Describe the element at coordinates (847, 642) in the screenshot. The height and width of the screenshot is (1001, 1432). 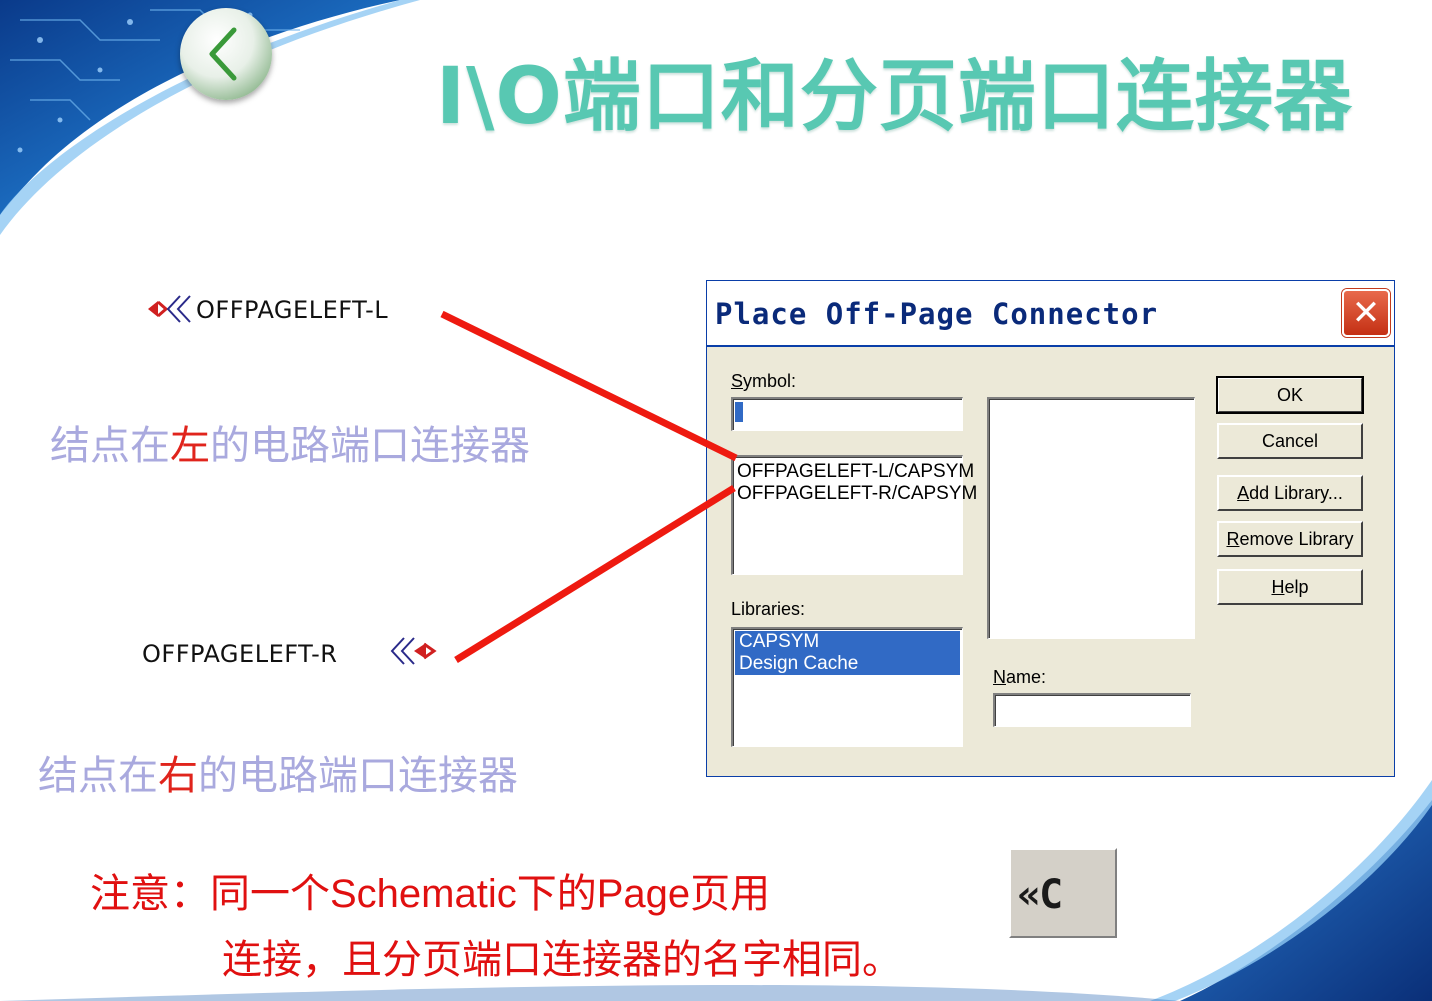
I see `library-list-item: CAPSYM` at that location.